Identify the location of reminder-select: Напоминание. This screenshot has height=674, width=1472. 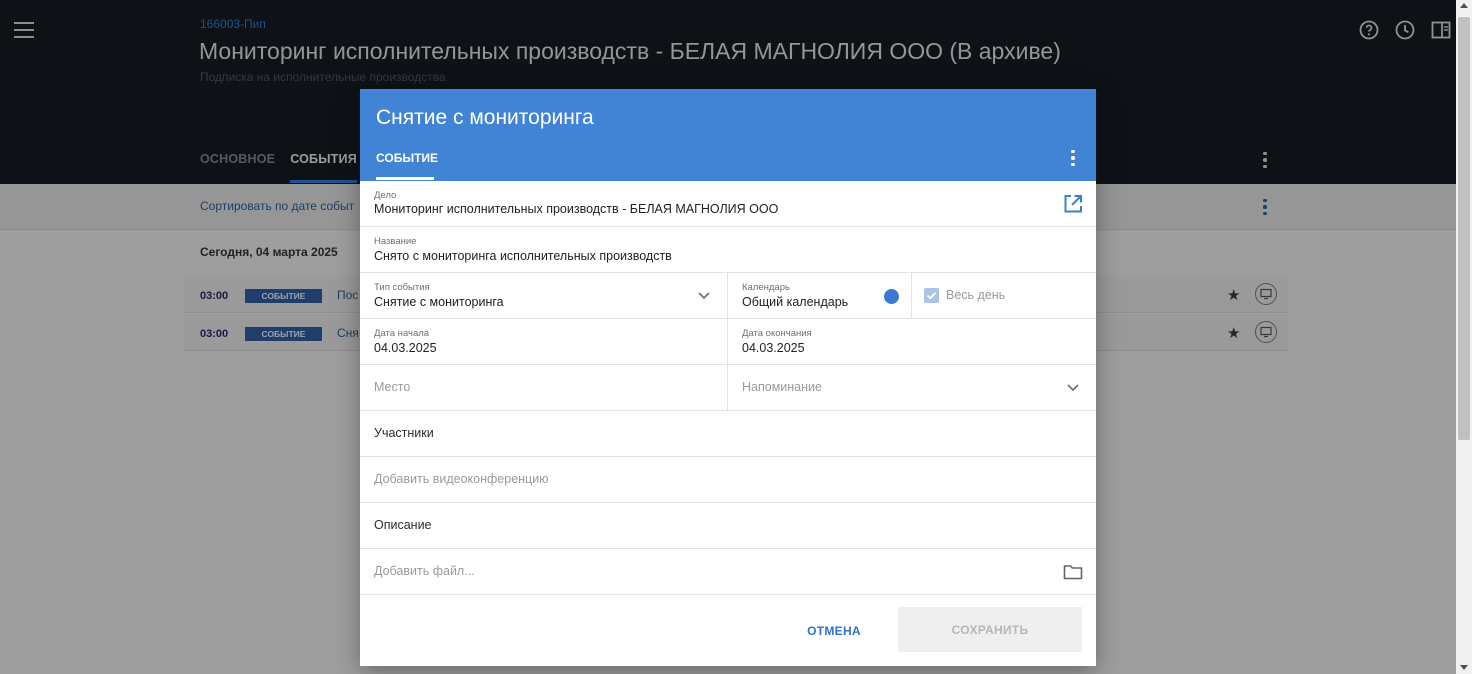
(911, 387).